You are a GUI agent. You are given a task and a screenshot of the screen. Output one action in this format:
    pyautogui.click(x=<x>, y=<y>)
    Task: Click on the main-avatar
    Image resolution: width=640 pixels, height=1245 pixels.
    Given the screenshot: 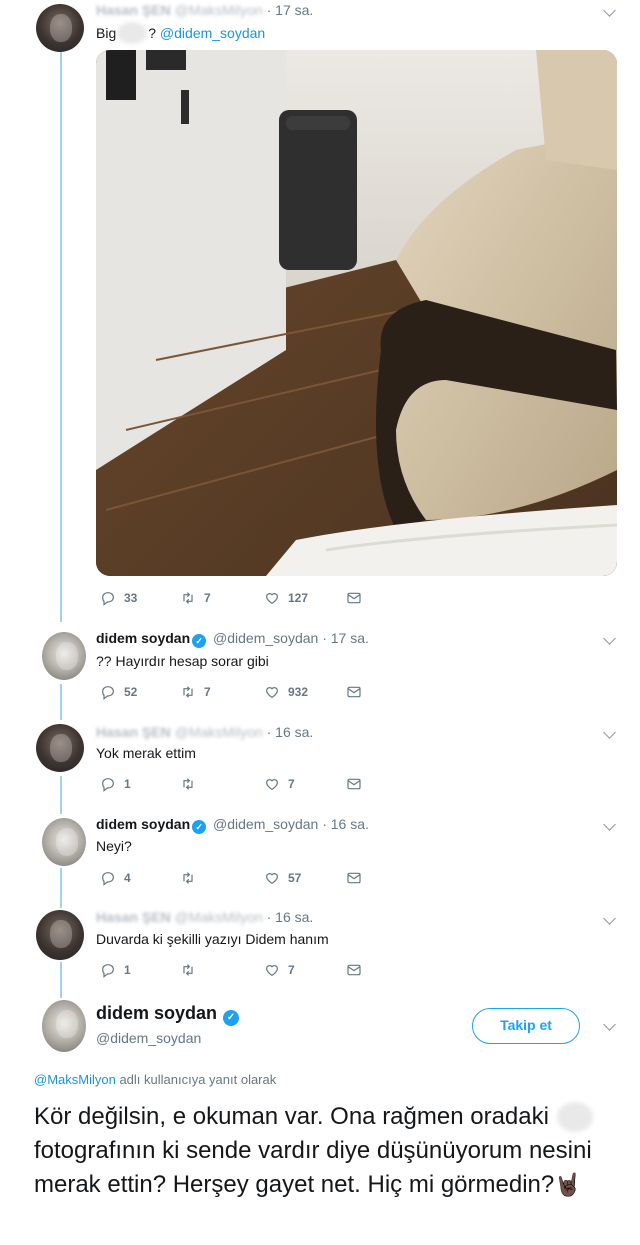 What is the action you would take?
    pyautogui.click(x=64, y=1026)
    